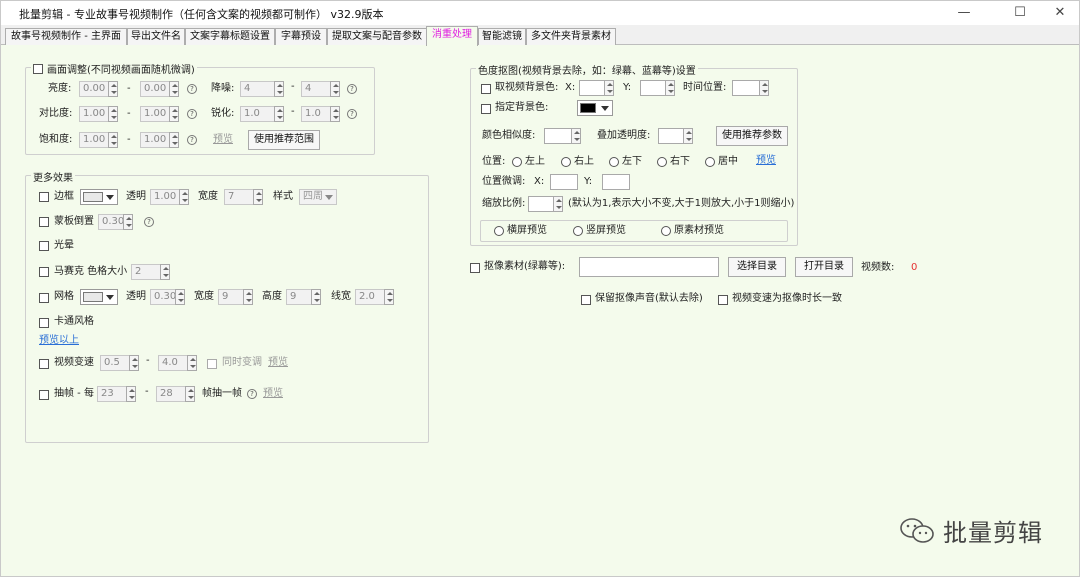  I want to click on frame-drop-checkbox, so click(44, 395).